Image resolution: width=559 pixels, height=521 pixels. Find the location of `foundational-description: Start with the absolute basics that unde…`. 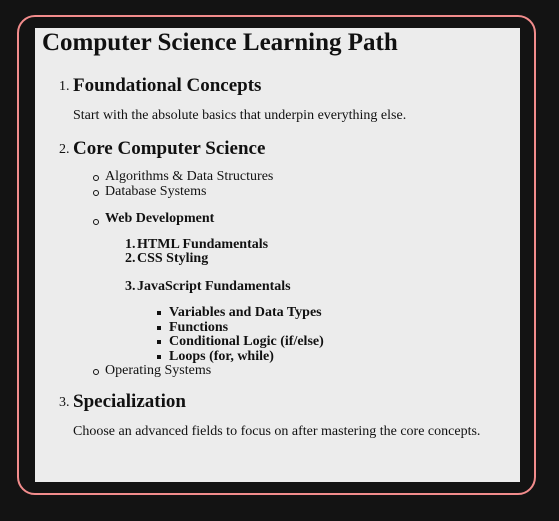

foundational-description: Start with the absolute basics that unde… is located at coordinates (240, 115).